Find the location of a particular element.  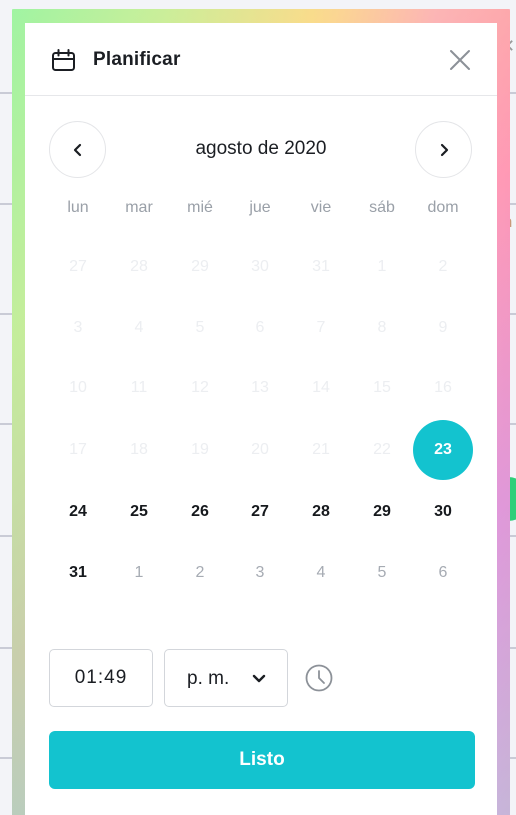

weekday-label: dom is located at coordinates (443, 207).